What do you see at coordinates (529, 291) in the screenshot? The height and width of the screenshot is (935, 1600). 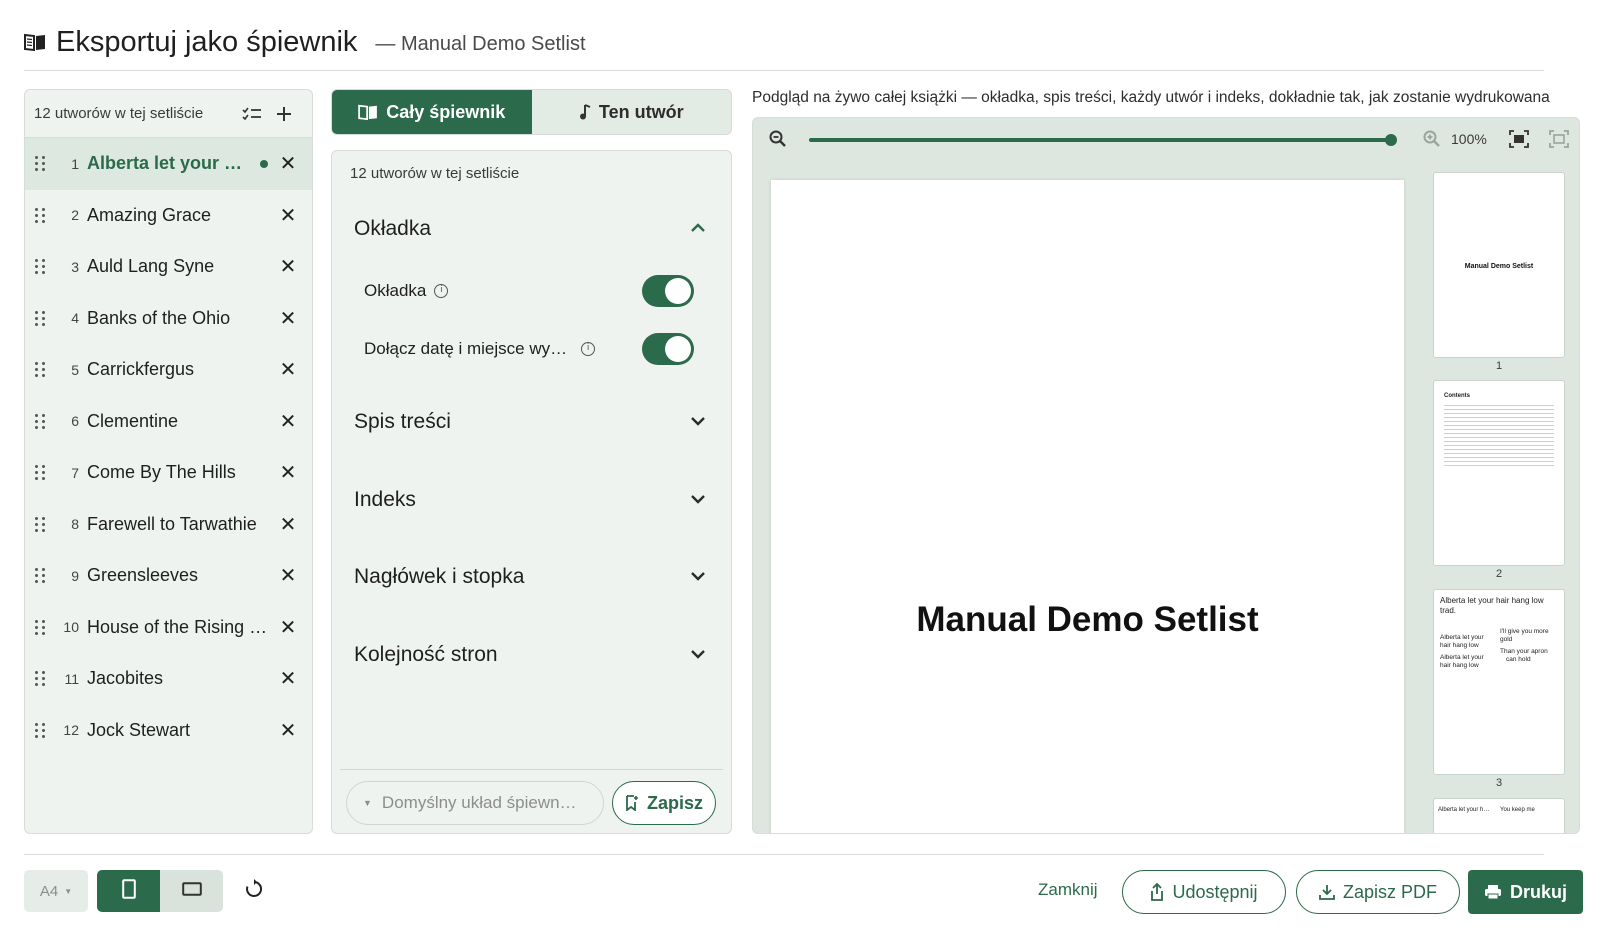 I see `cover-option-row: Okładka i` at bounding box center [529, 291].